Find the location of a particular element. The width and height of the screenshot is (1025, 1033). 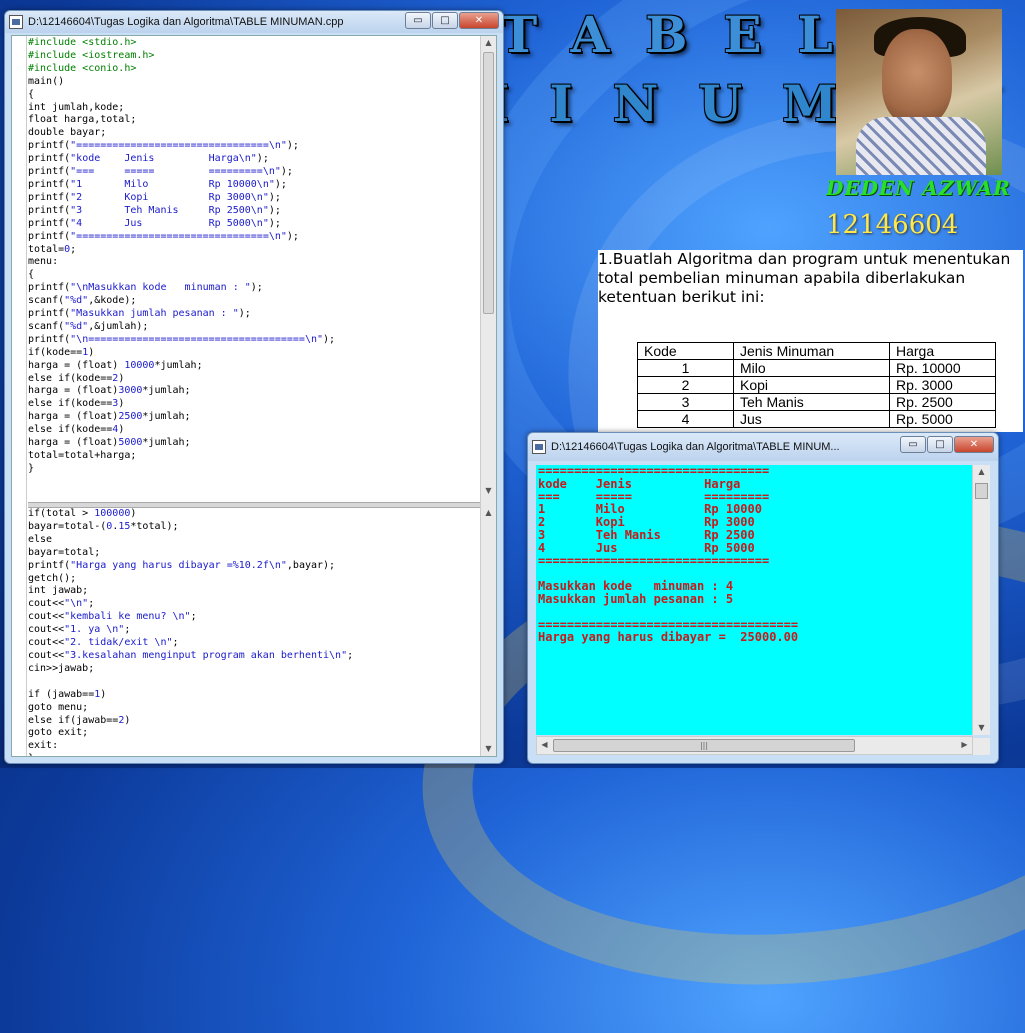

table-cell: Kopi is located at coordinates (811, 385).